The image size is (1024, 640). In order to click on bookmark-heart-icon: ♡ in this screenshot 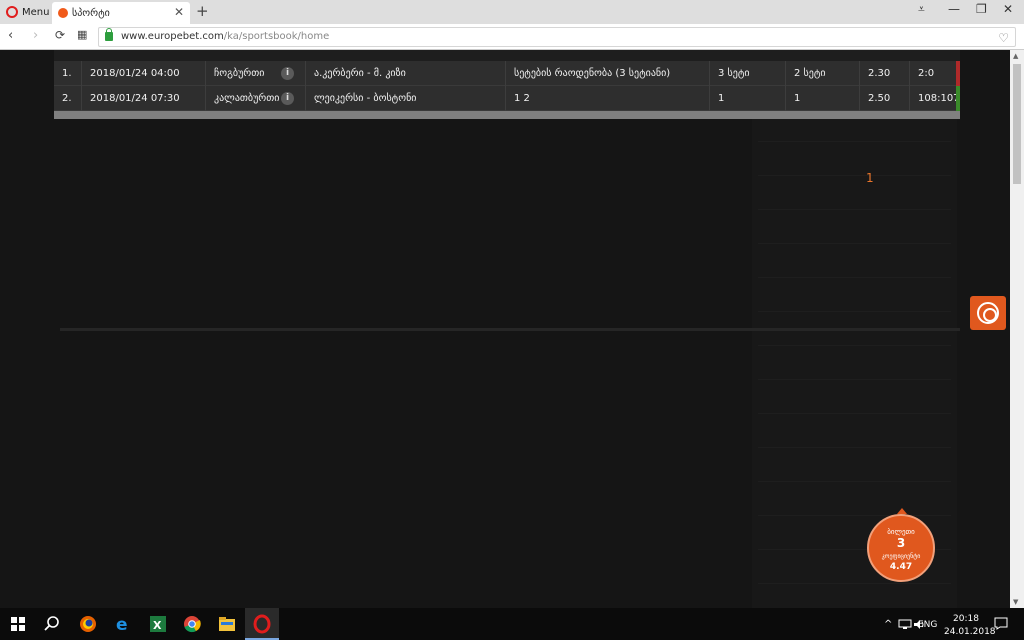, I will do `click(1003, 38)`.